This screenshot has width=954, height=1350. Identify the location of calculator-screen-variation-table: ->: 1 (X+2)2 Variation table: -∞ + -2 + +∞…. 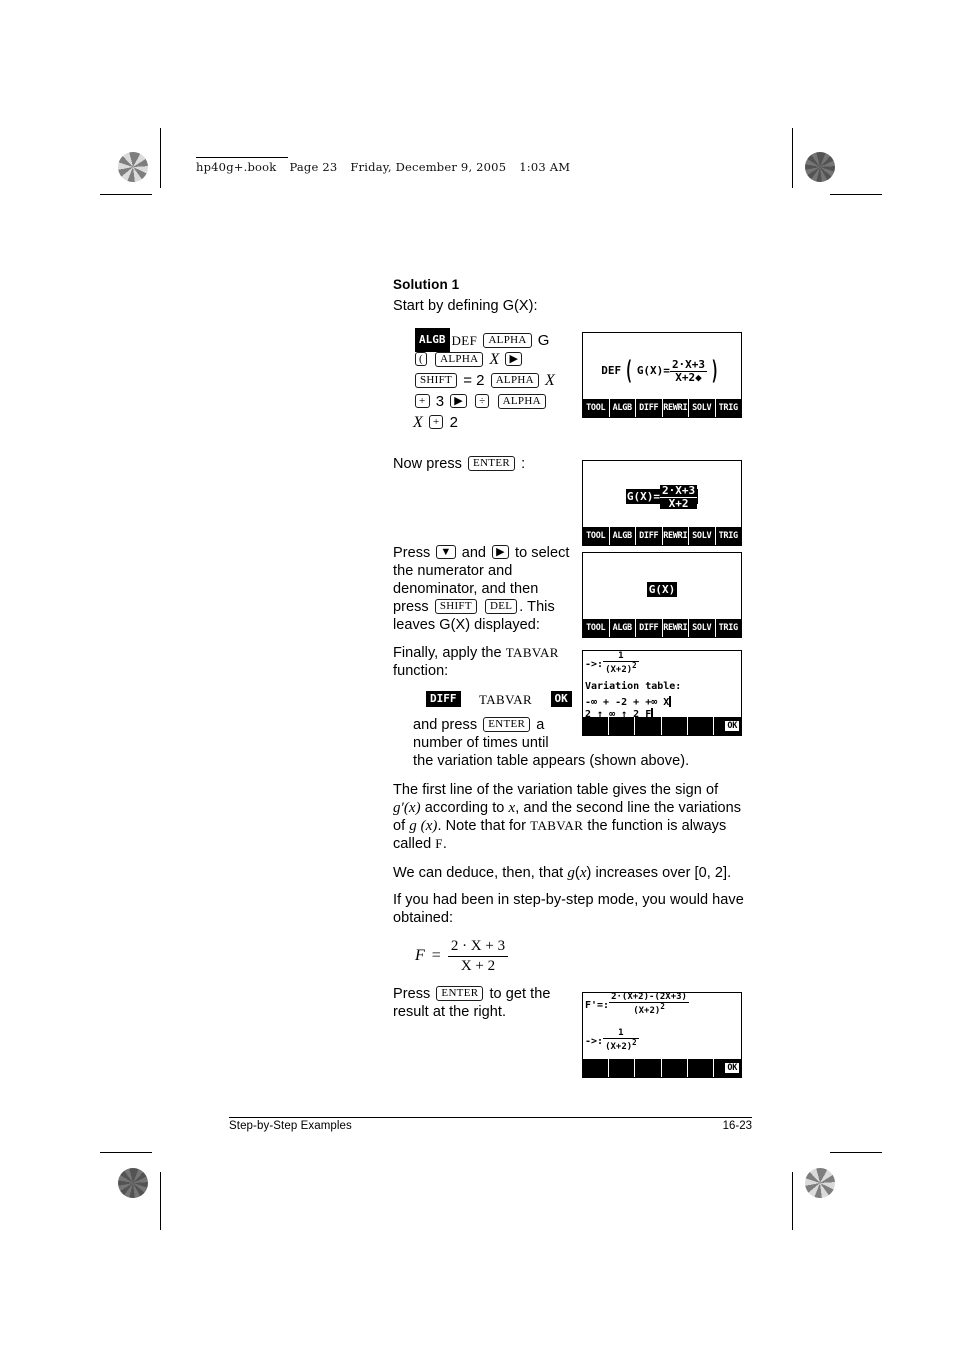
(662, 693).